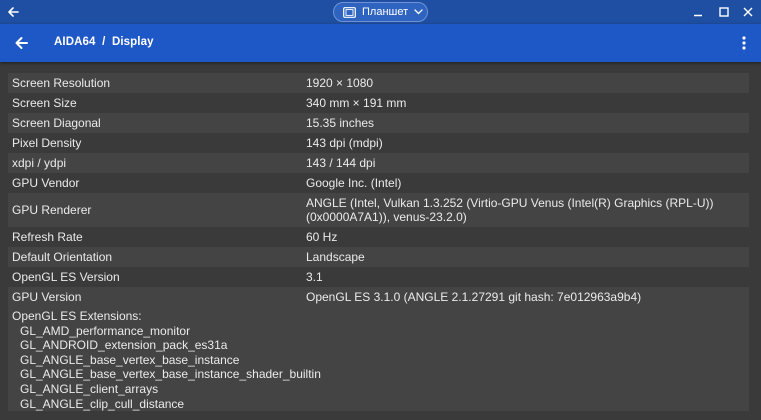 The height and width of the screenshot is (420, 761). Describe the element at coordinates (52, 210) in the screenshot. I see `info-key: GPU Renderer` at that location.